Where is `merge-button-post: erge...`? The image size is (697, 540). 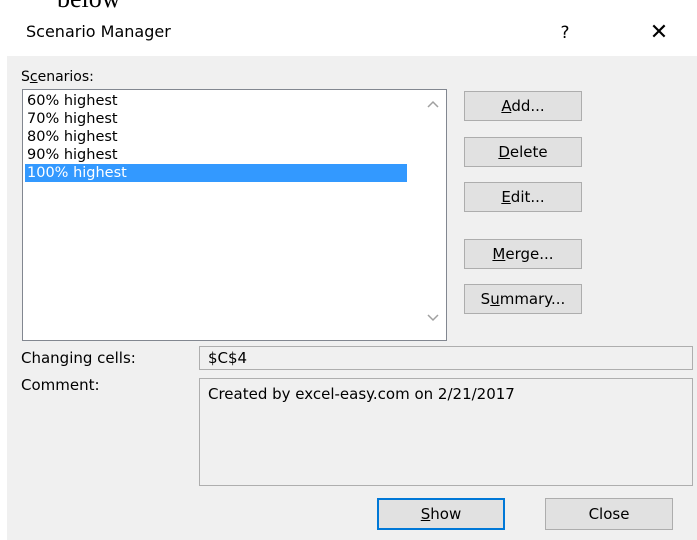
merge-button-post: erge... is located at coordinates (529, 254).